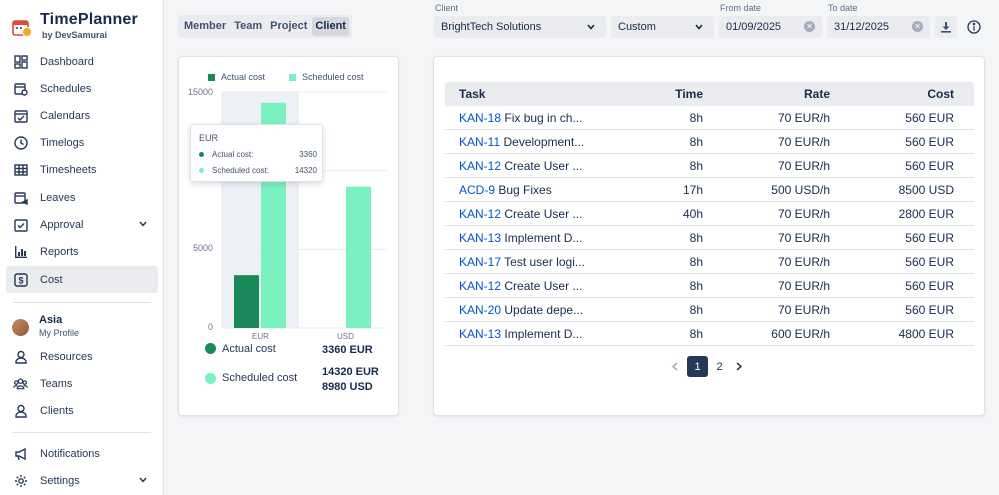 This screenshot has width=999, height=495. Describe the element at coordinates (20, 356) in the screenshot. I see `person-icon` at that location.